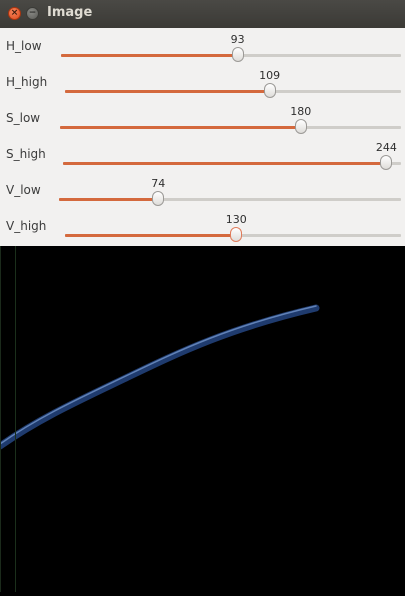 The width and height of the screenshot is (405, 596). I want to click on minimize-button: −, so click(32, 13).